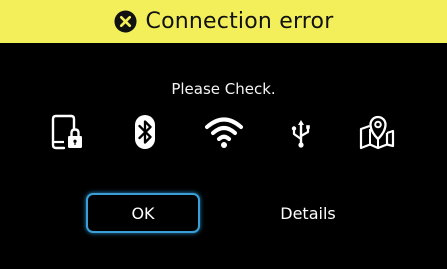  I want to click on error-x-circle-icon, so click(125, 21).